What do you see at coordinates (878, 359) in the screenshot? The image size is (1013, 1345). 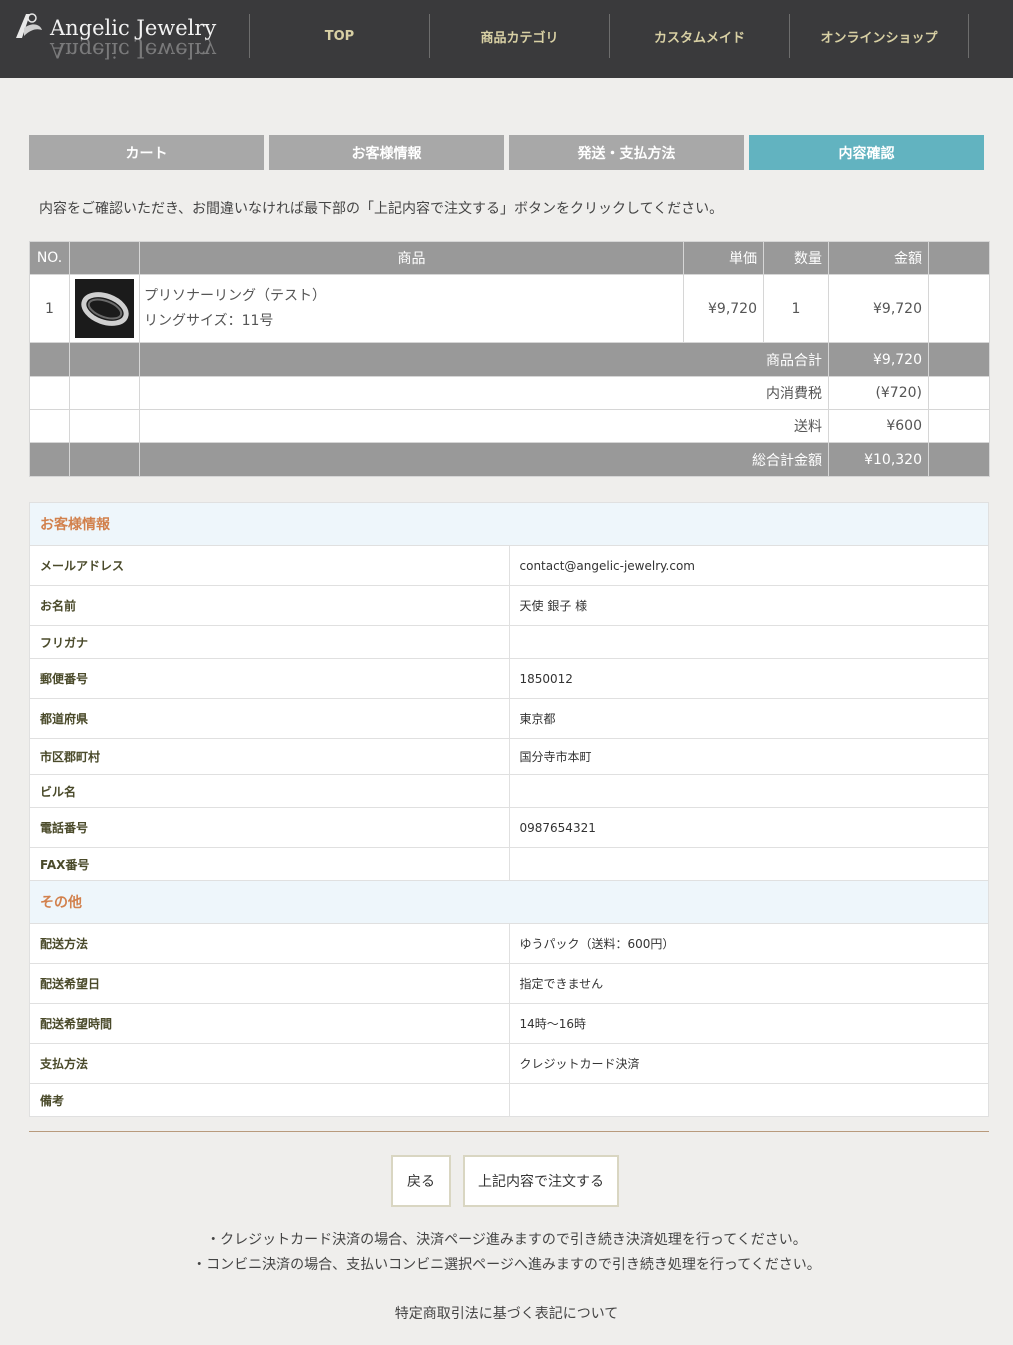 I see `subtotal-value: ¥9,720` at bounding box center [878, 359].